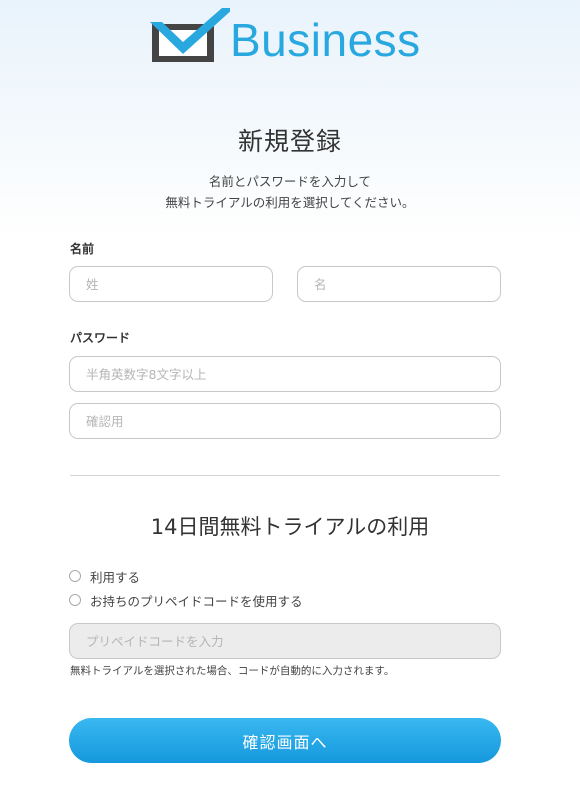 This screenshot has width=580, height=804. I want to click on radio-use-trial-label: 利用する, so click(115, 577).